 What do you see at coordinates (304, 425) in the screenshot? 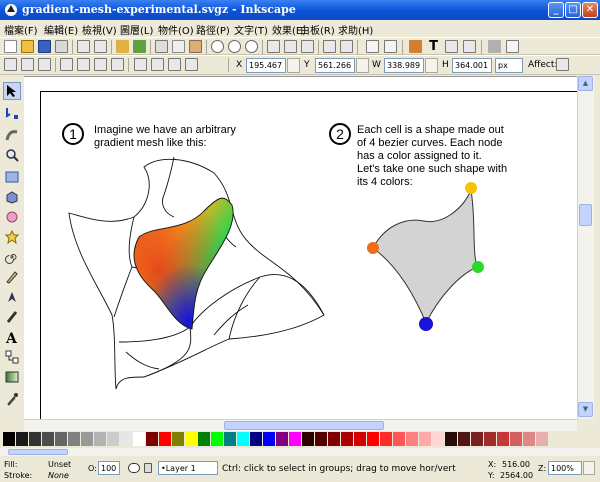
I see `horizontal-scroll-thumb` at bounding box center [304, 425].